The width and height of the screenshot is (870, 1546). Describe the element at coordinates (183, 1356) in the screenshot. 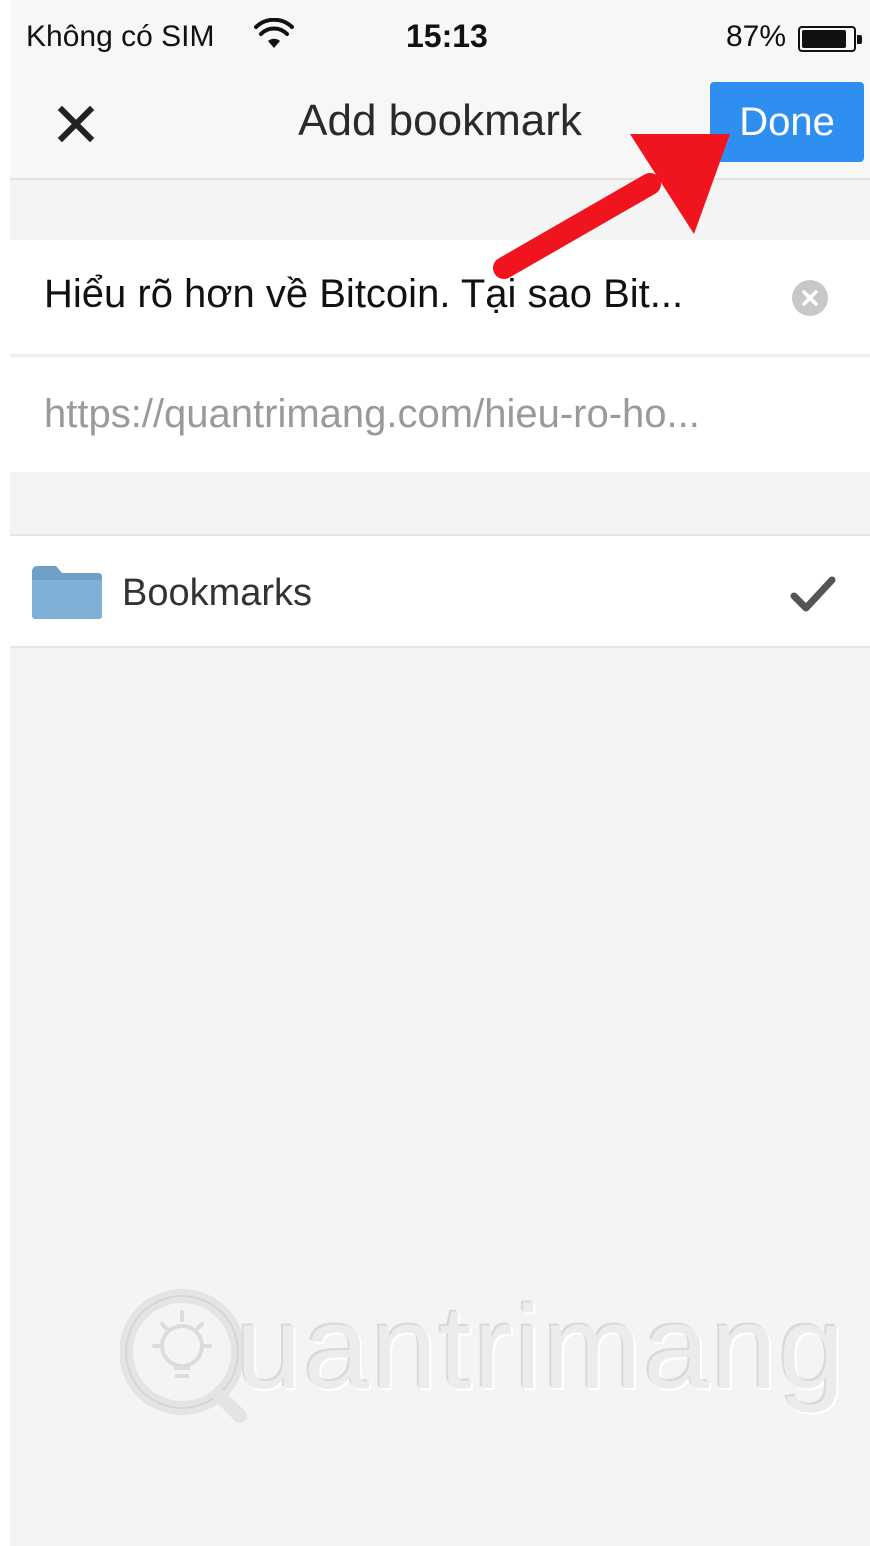

I see `lightbulb-logo-icon` at that location.